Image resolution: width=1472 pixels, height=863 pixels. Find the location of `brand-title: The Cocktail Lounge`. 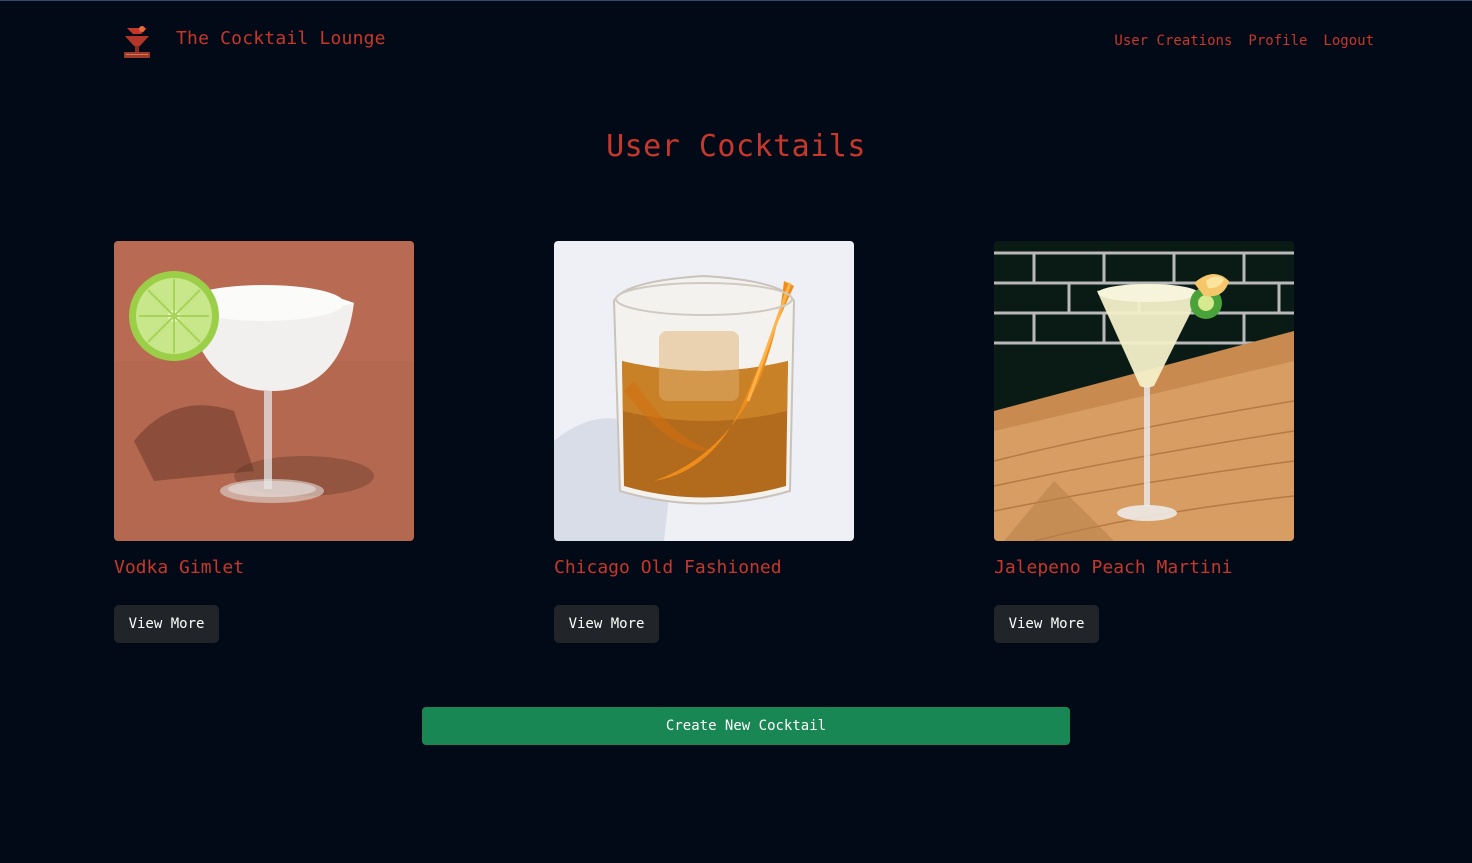

brand-title: The Cocktail Lounge is located at coordinates (281, 38).